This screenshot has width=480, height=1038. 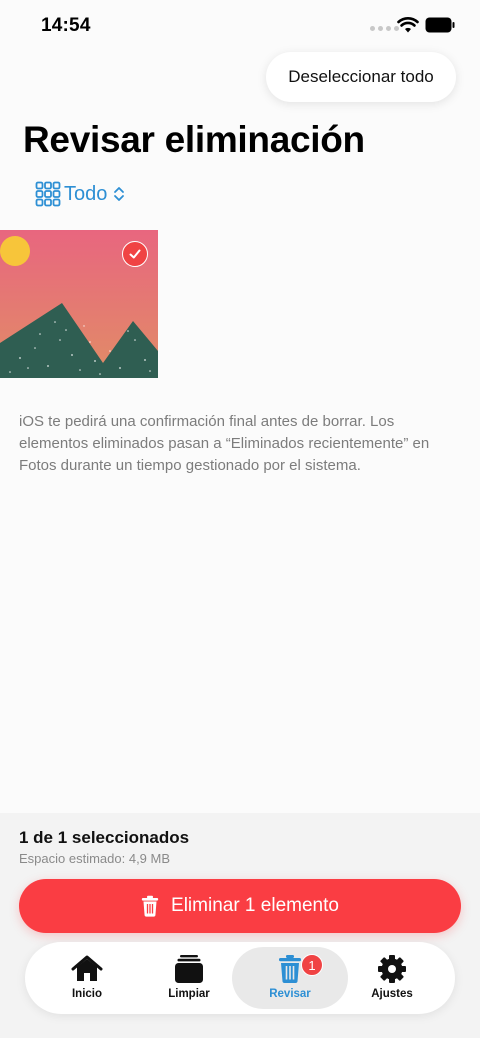 I want to click on tab-ajustes: Ajustes, so click(x=392, y=978).